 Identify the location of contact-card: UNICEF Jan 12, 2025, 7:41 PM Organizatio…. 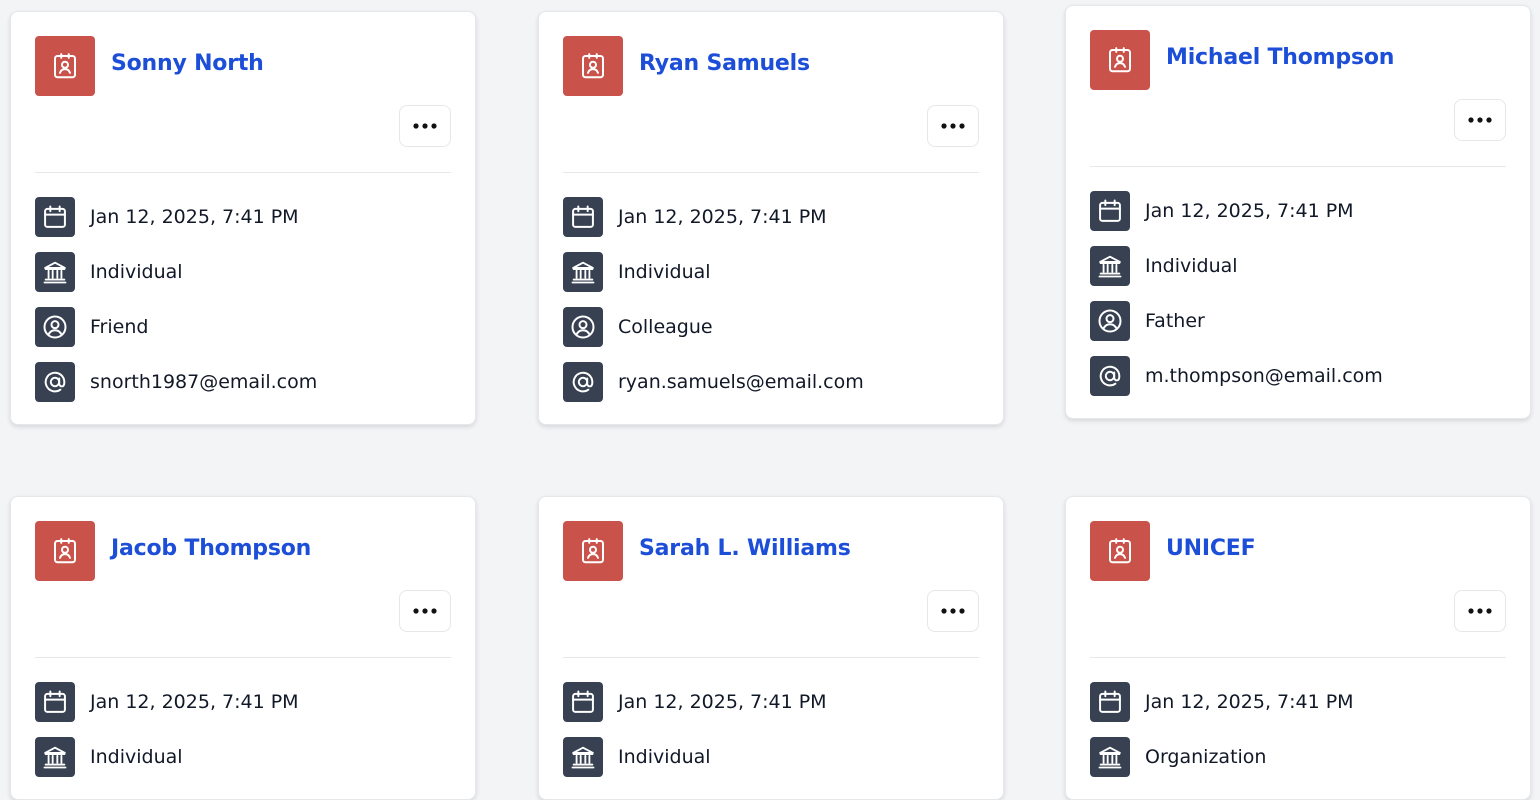
(1298, 648).